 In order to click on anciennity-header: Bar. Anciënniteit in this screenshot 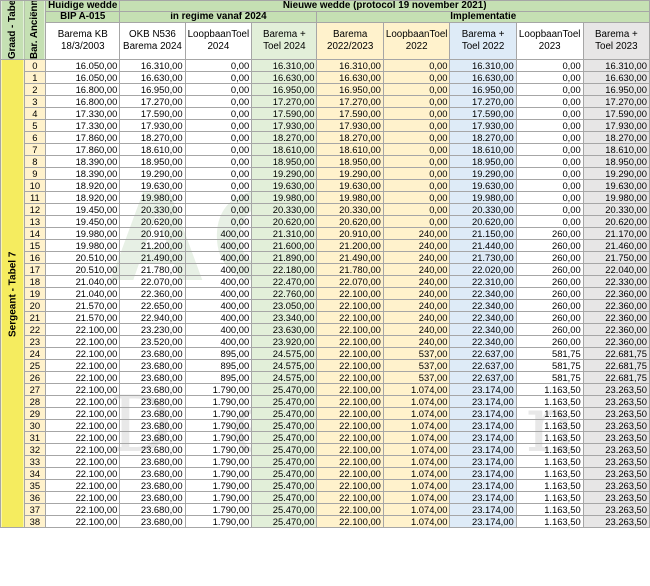, I will do `click(35, 30)`.